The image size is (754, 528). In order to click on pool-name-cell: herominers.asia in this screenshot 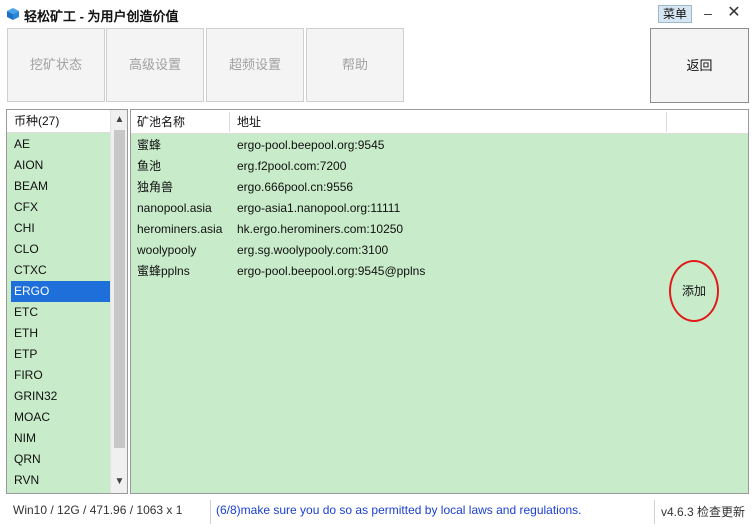, I will do `click(180, 229)`.